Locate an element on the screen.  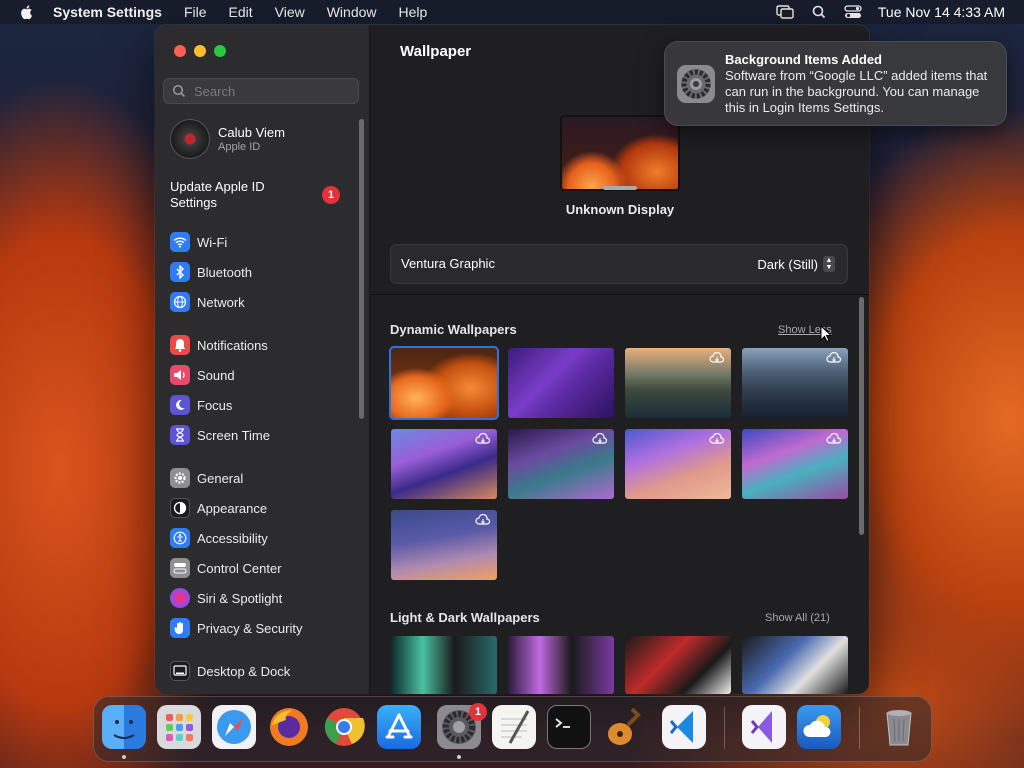
safari-icon is located at coordinates (234, 727).